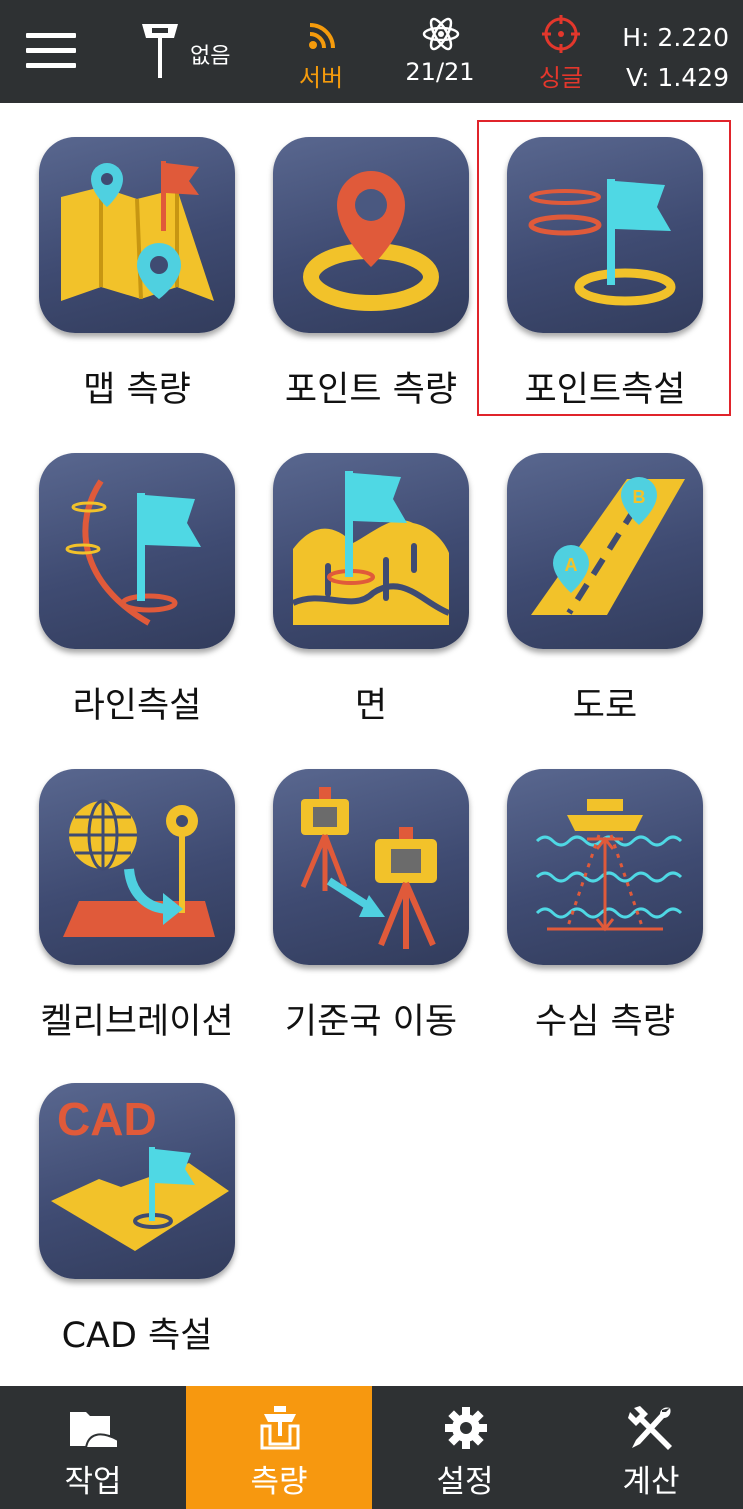  What do you see at coordinates (675, 58) in the screenshot?
I see `precision-readout: H: 2.220 V: 1.429` at bounding box center [675, 58].